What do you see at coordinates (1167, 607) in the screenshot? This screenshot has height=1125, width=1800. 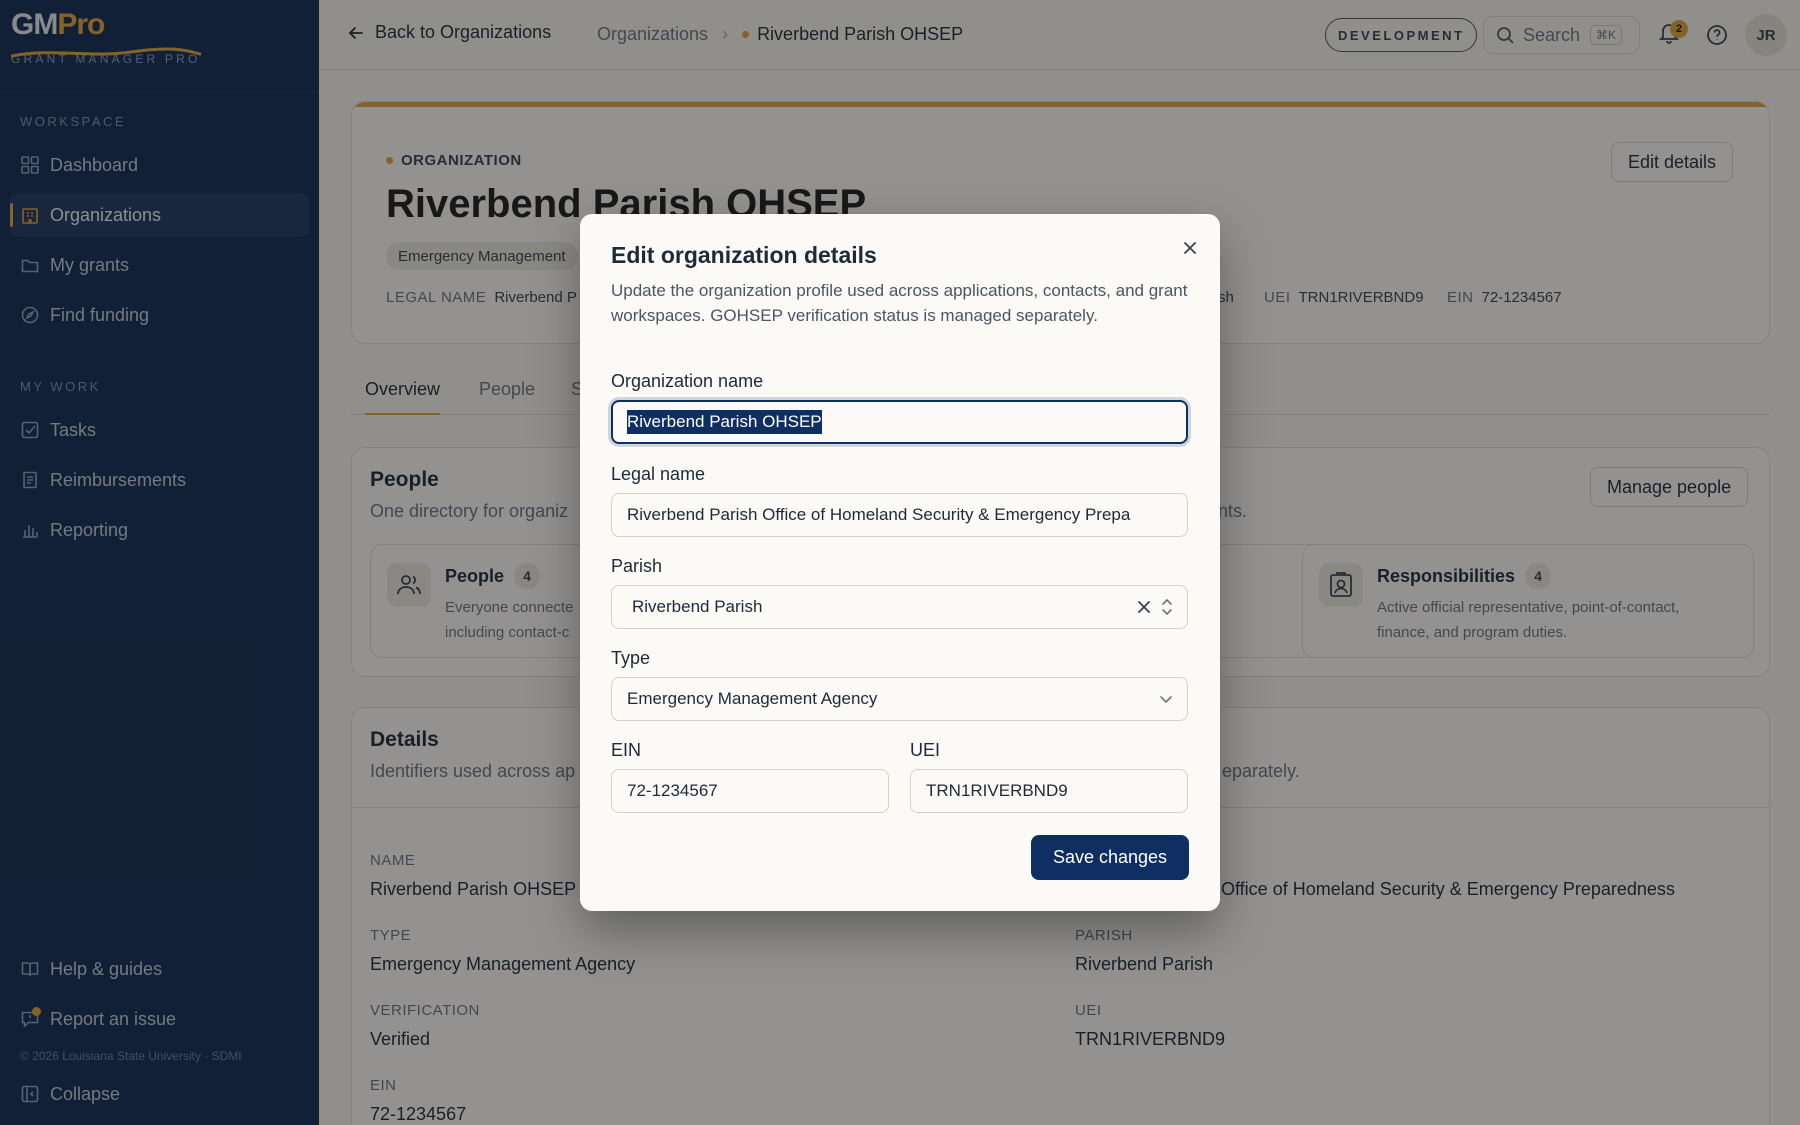 I see `chevron-up-down-icon` at bounding box center [1167, 607].